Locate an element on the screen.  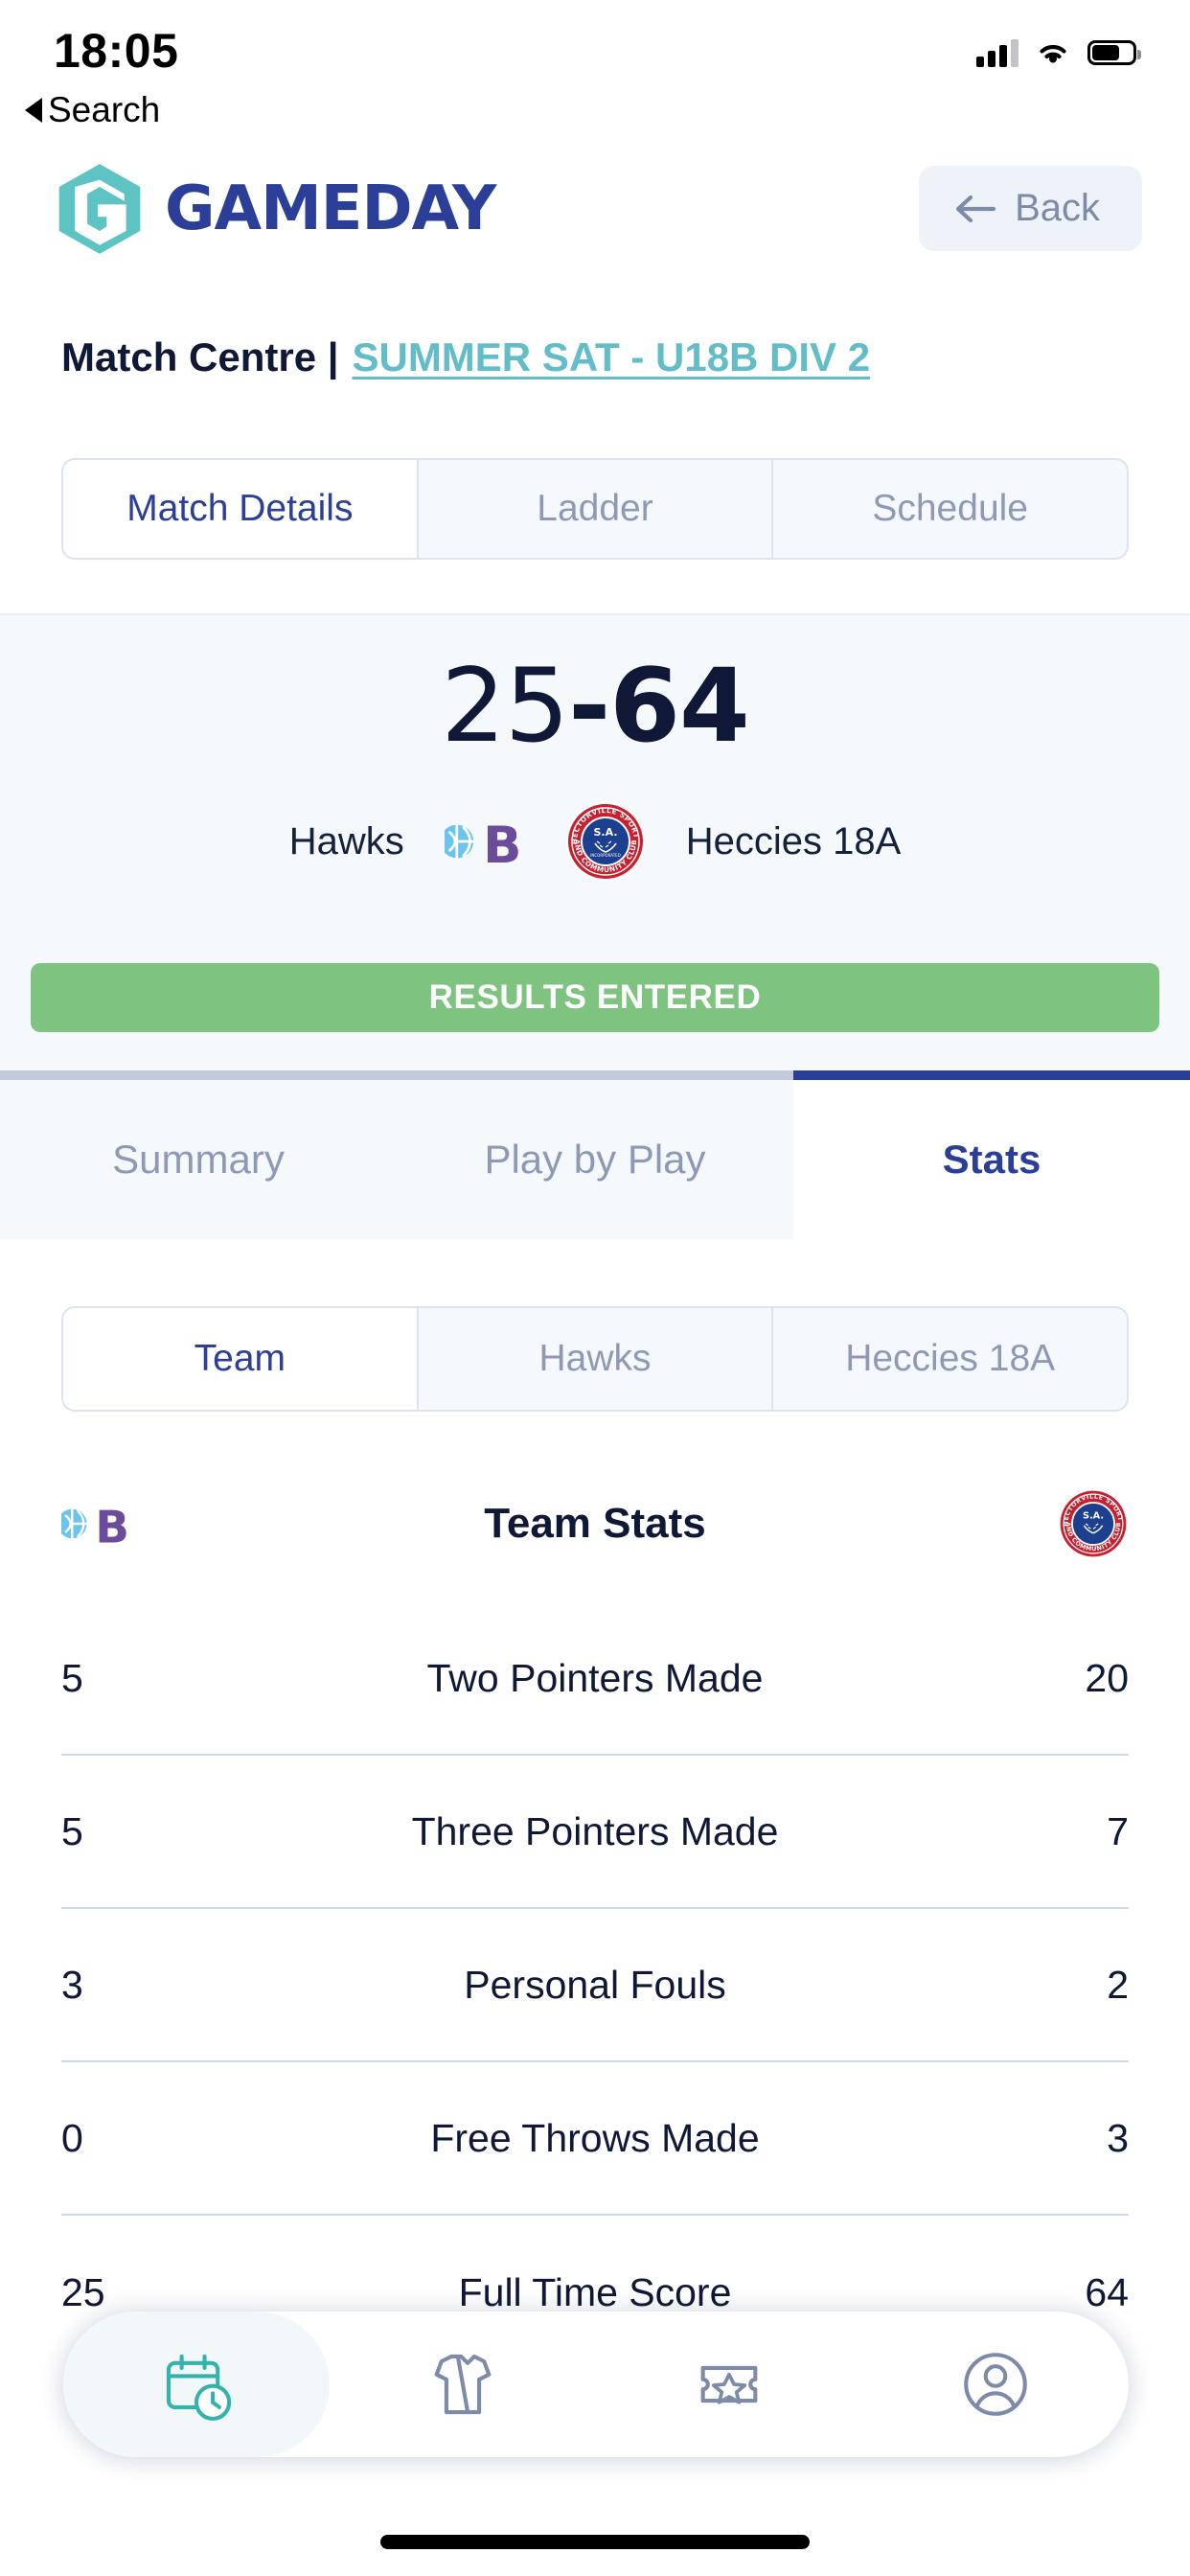
stats-tab-team: Team is located at coordinates (241, 1359).